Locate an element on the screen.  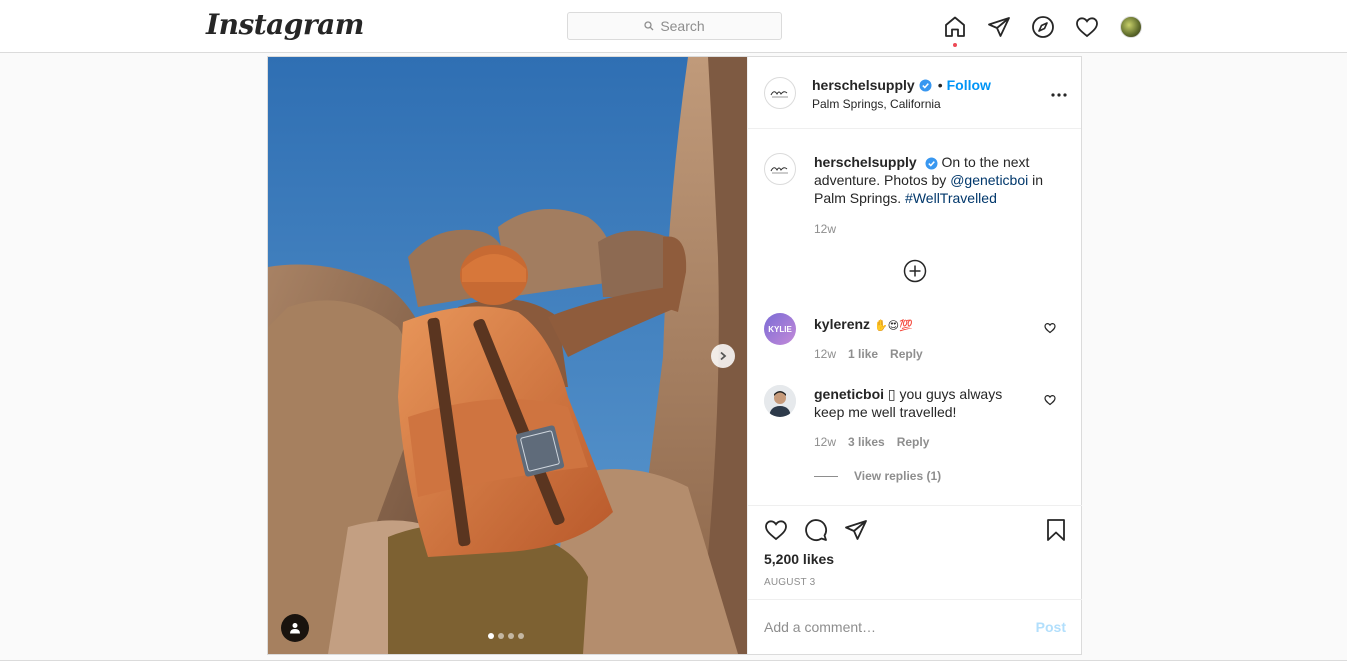
caption-username: herschelsupply is located at coordinates (865, 162).